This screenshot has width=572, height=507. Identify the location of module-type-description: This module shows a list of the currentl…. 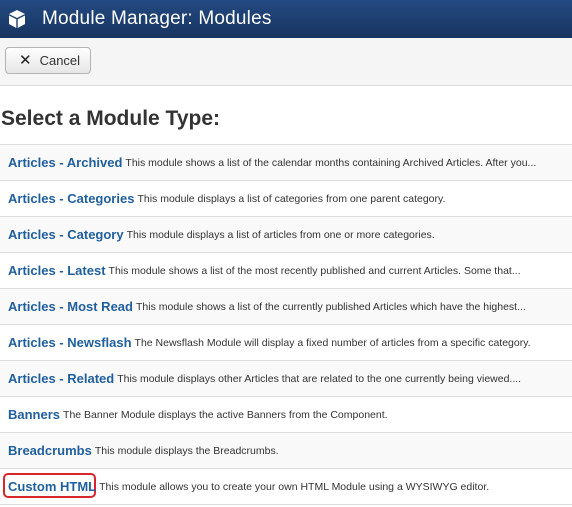
(330, 306).